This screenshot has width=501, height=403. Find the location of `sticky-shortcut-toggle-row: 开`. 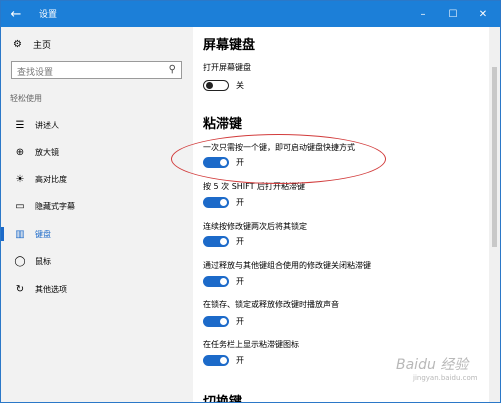

sticky-shortcut-toggle-row: 开 is located at coordinates (223, 162).